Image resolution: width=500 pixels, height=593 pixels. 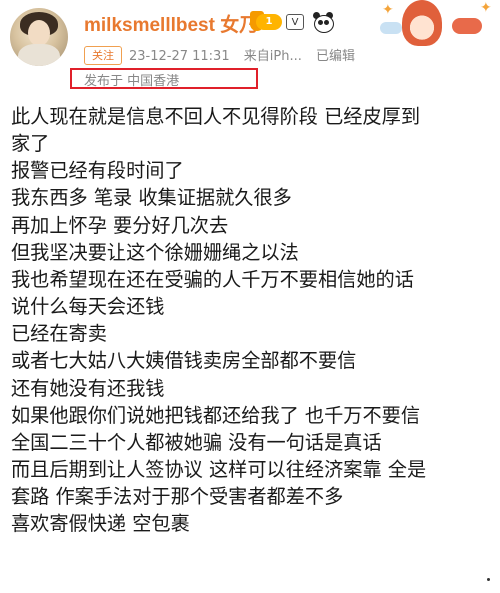 What do you see at coordinates (39, 55) in the screenshot?
I see `avatar-body` at bounding box center [39, 55].